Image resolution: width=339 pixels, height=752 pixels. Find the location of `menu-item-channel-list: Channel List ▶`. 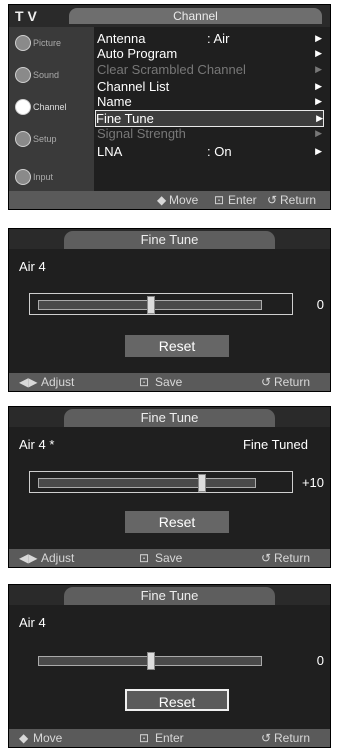

menu-item-channel-list: Channel List ▶ is located at coordinates (209, 86).